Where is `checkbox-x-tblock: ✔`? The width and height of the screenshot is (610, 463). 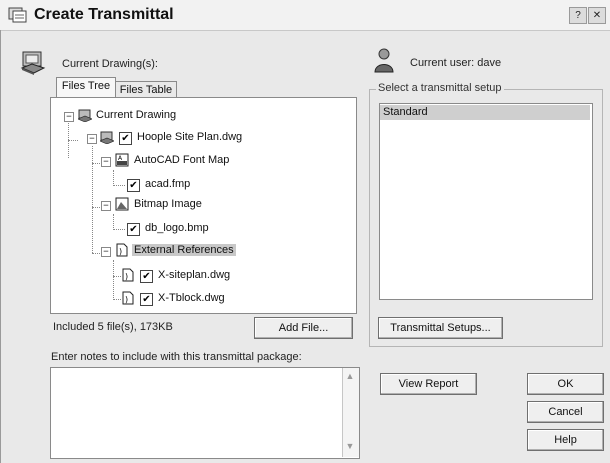 checkbox-x-tblock: ✔ is located at coordinates (146, 299).